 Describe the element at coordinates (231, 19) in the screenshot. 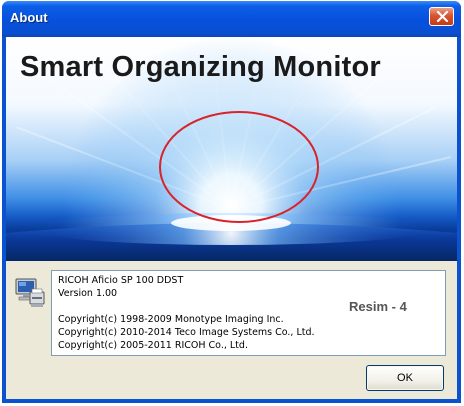

I see `title-bar: About` at that location.